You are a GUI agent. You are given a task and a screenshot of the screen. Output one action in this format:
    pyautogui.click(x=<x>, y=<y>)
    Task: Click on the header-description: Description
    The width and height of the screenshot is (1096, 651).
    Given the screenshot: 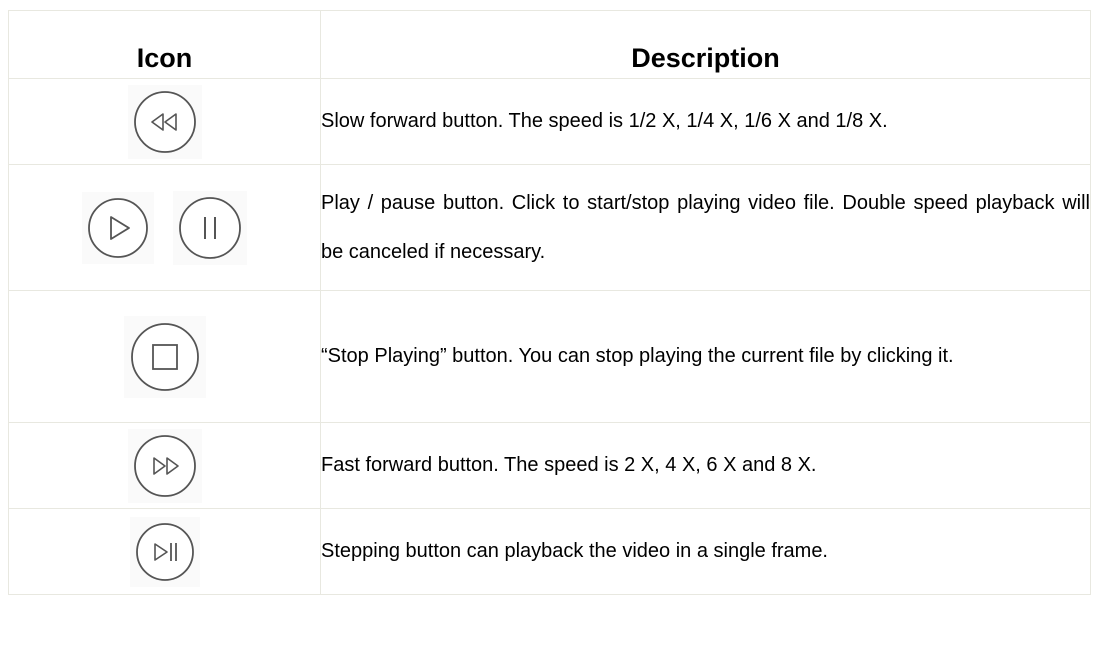 What is the action you would take?
    pyautogui.click(x=705, y=44)
    